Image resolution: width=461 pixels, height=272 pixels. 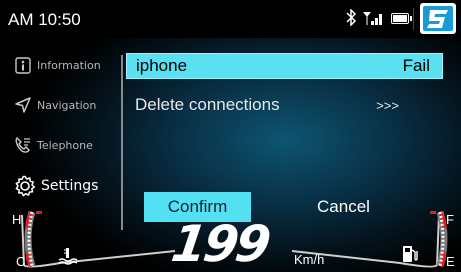 I want to click on fuel-full-label: F, so click(x=450, y=219).